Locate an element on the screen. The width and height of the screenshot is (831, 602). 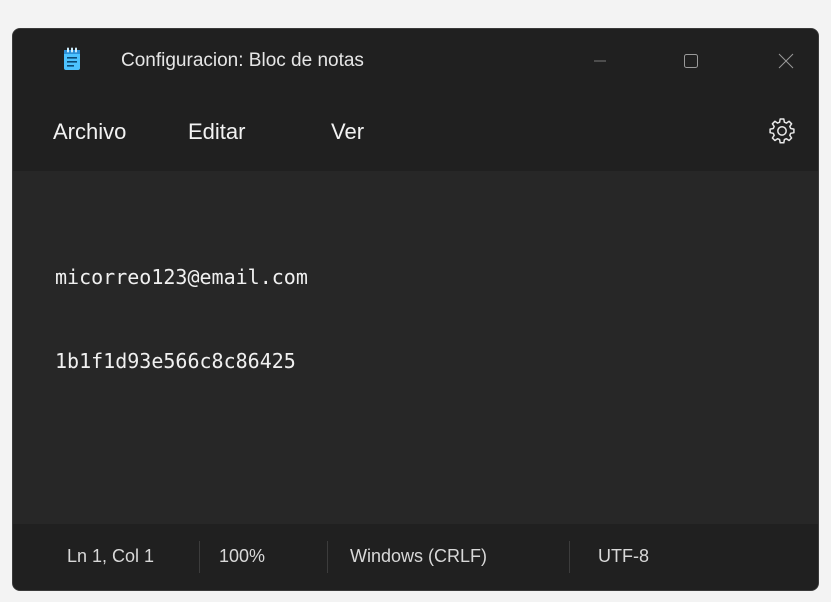
gear-icon is located at coordinates (782, 132).